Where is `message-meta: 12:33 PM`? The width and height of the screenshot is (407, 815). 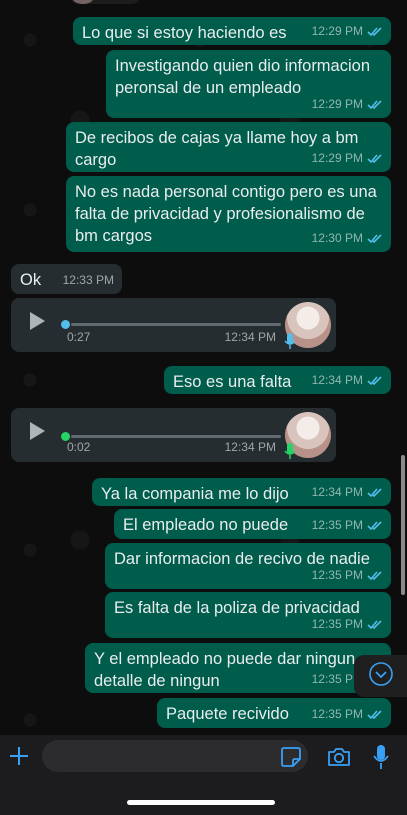 message-meta: 12:33 PM is located at coordinates (88, 280).